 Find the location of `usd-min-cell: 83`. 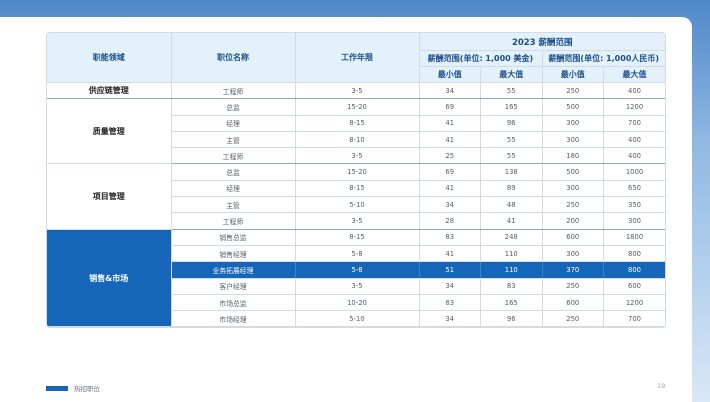

usd-min-cell: 83 is located at coordinates (450, 237).